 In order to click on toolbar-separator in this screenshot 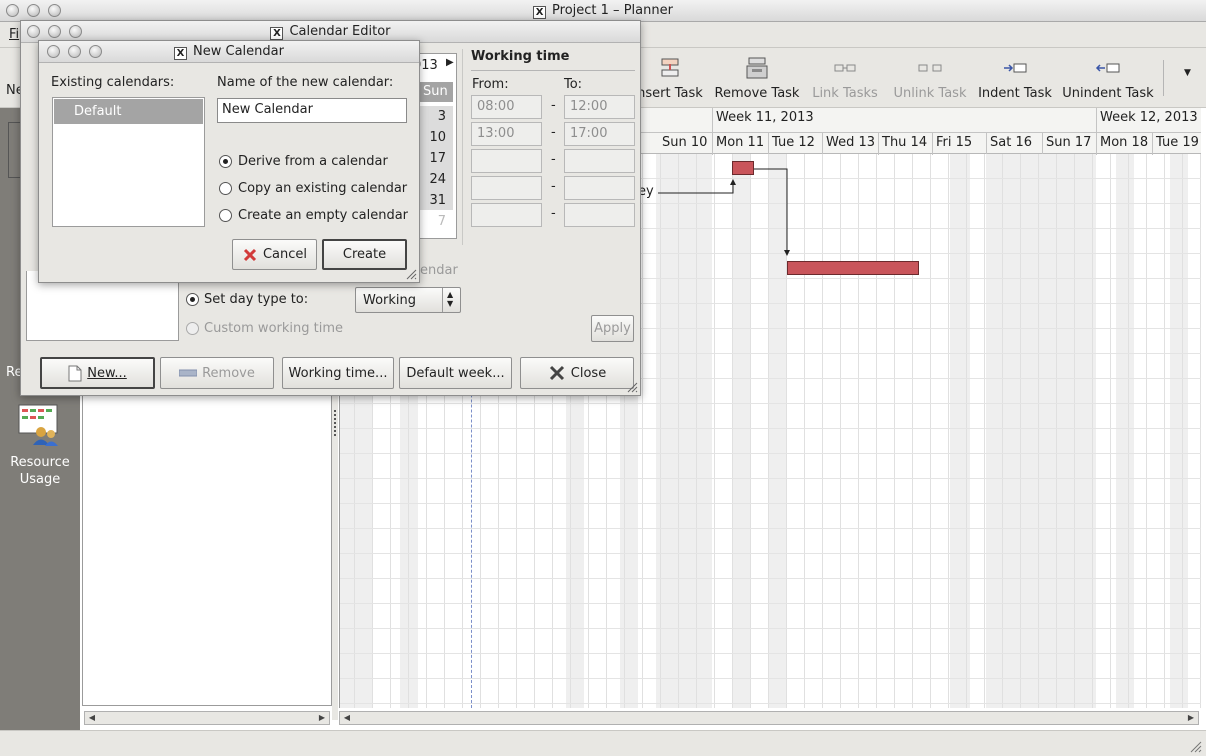, I will do `click(1163, 78)`.